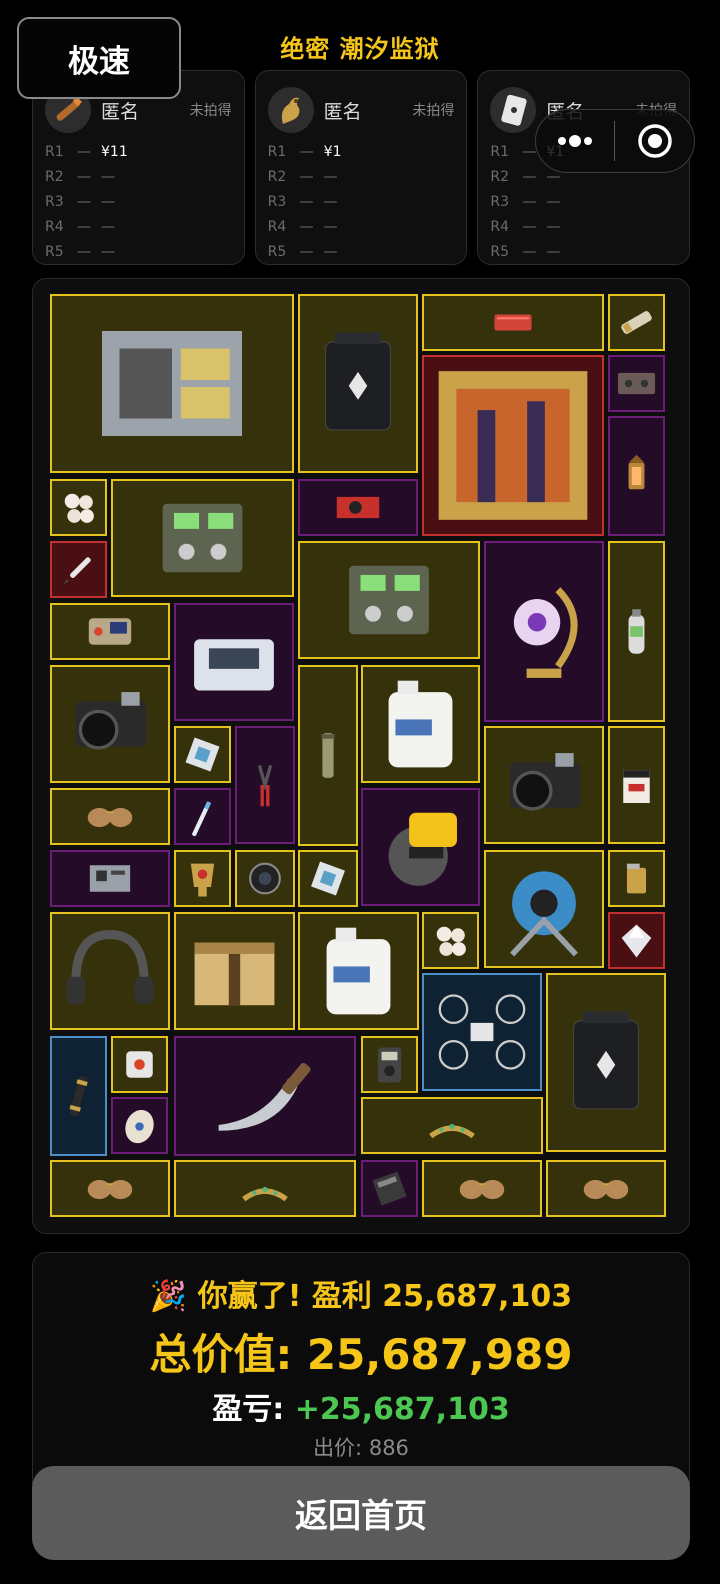 This screenshot has height=1584, width=720. What do you see at coordinates (361, 1448) in the screenshot?
I see `bid-price: 出价: 886` at bounding box center [361, 1448].